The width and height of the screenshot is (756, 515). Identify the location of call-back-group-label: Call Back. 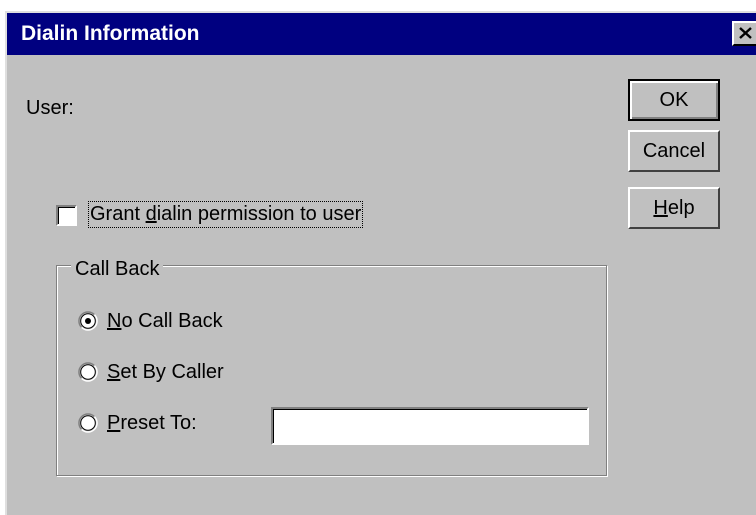
(117, 269).